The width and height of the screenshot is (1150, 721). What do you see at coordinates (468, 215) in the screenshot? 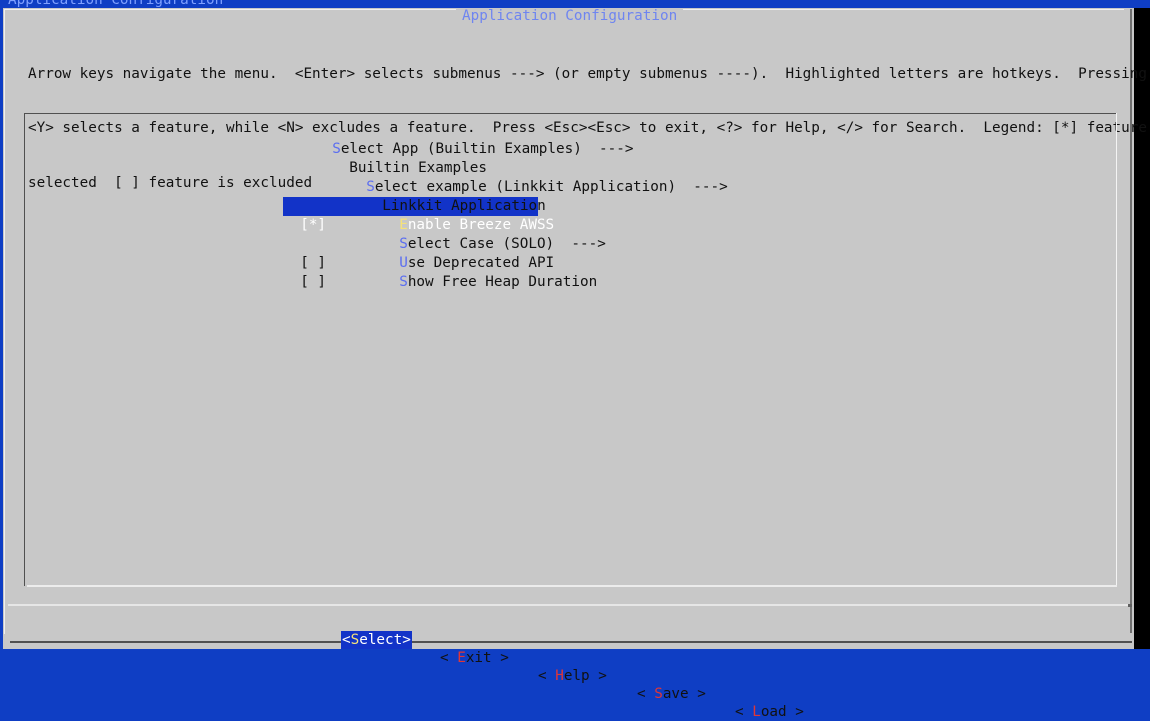
I see `menu-item-enable-breeze-awss: Enable Breeze AWSS` at bounding box center [468, 215].